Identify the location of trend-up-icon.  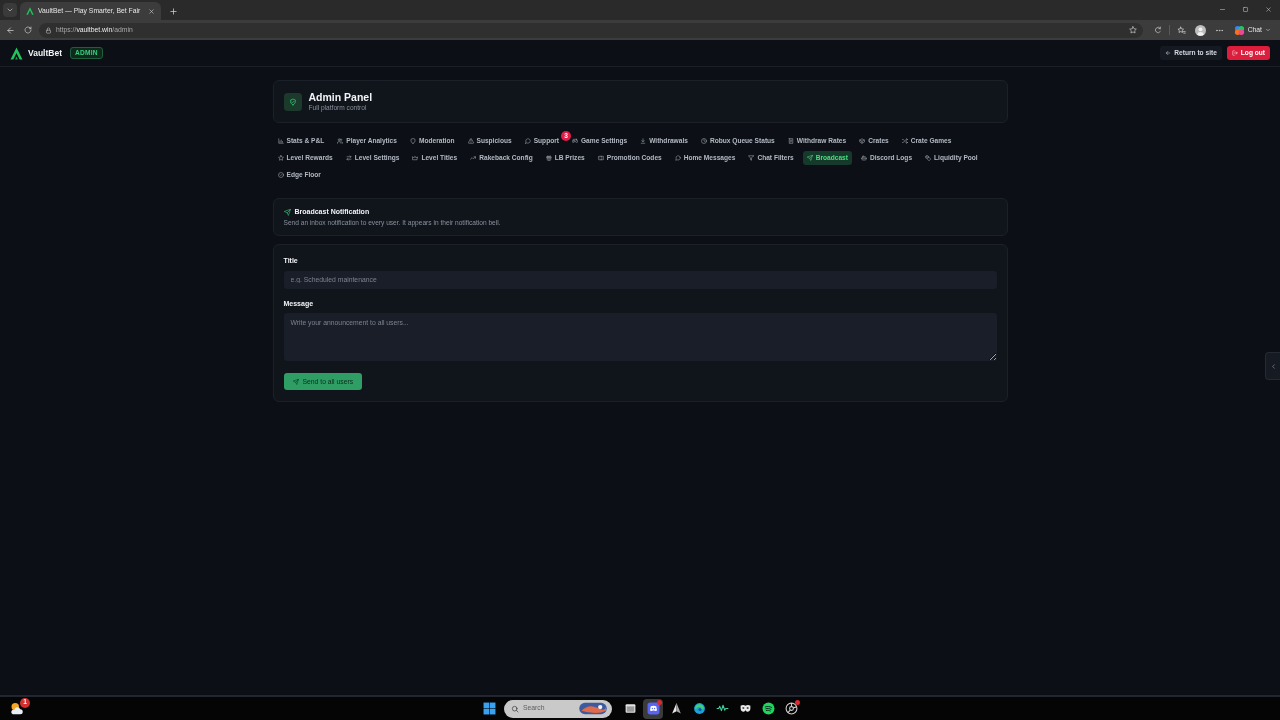
(473, 158).